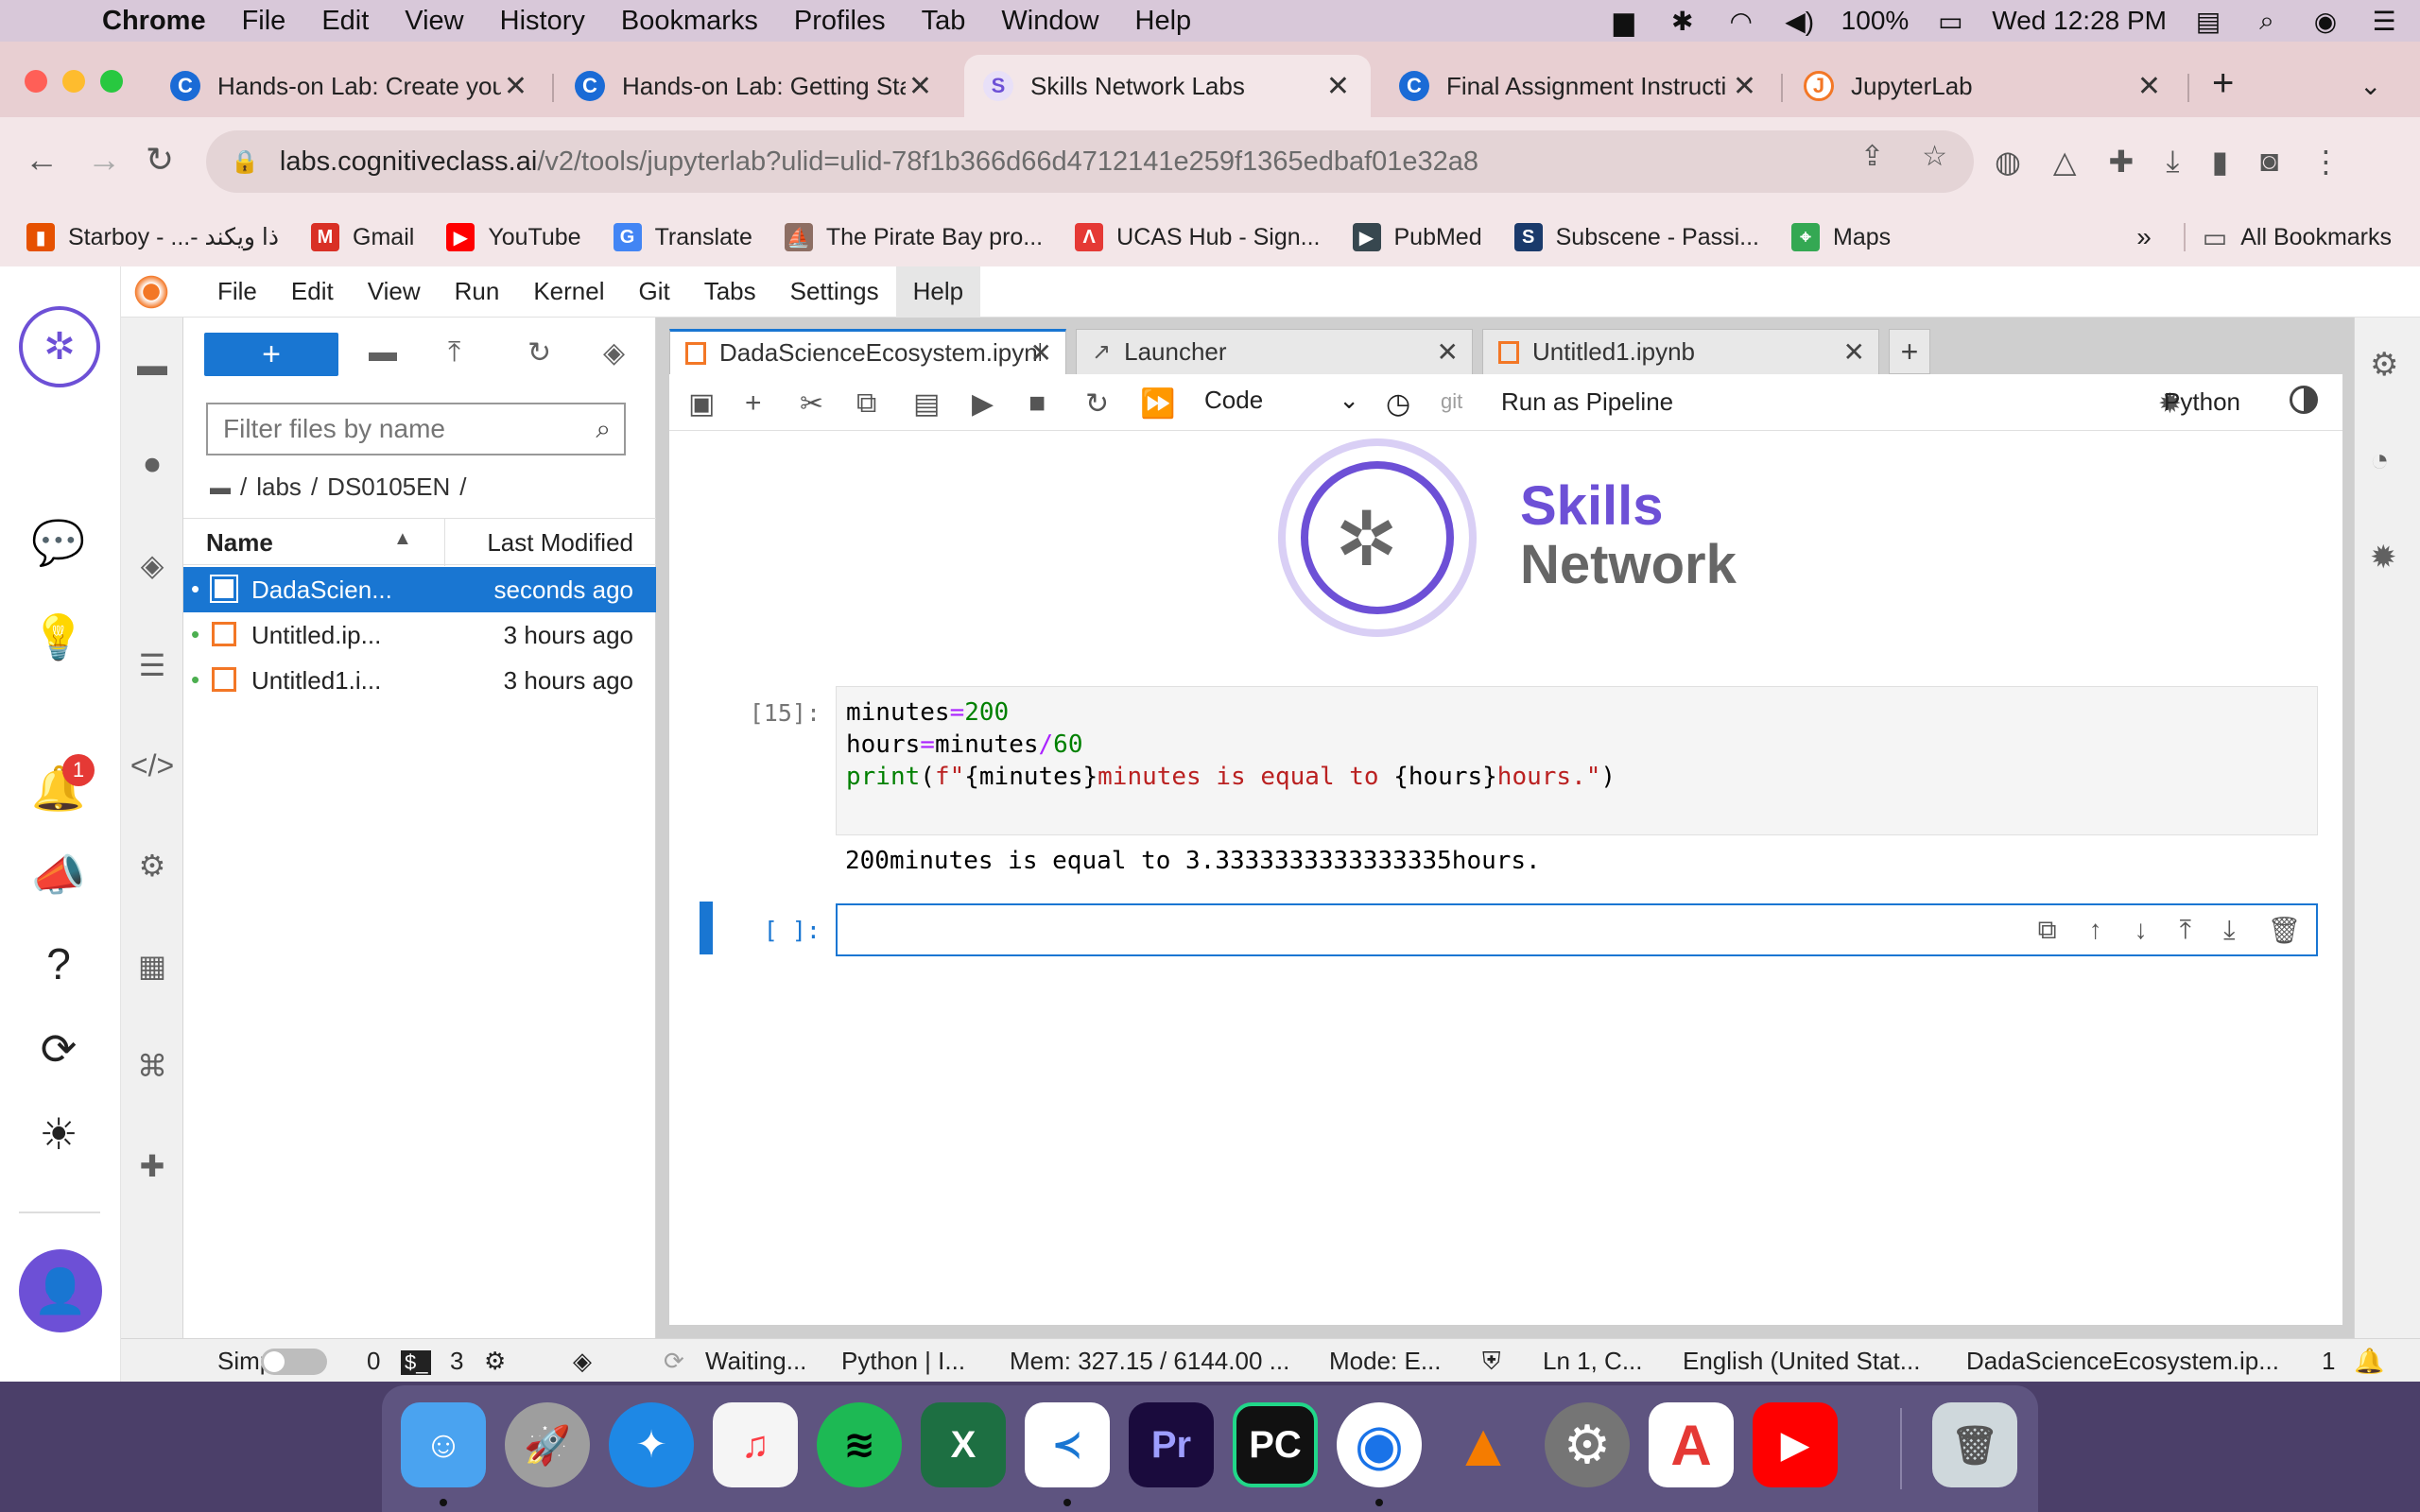 The image size is (2420, 1512). Describe the element at coordinates (152, 866) in the screenshot. I see `property-inspector-icon: ⚙` at that location.